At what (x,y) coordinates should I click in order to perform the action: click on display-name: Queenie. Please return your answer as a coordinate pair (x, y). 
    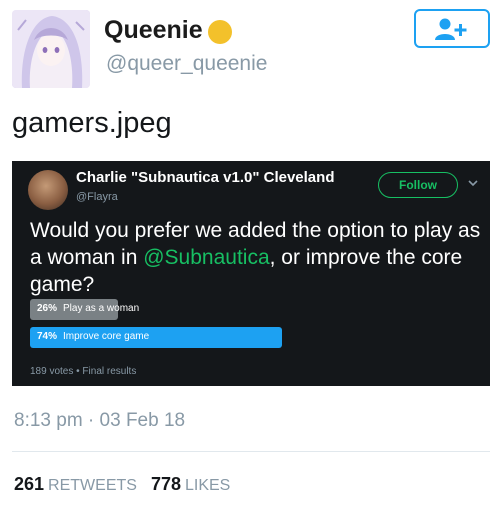
    Looking at the image, I should click on (153, 30).